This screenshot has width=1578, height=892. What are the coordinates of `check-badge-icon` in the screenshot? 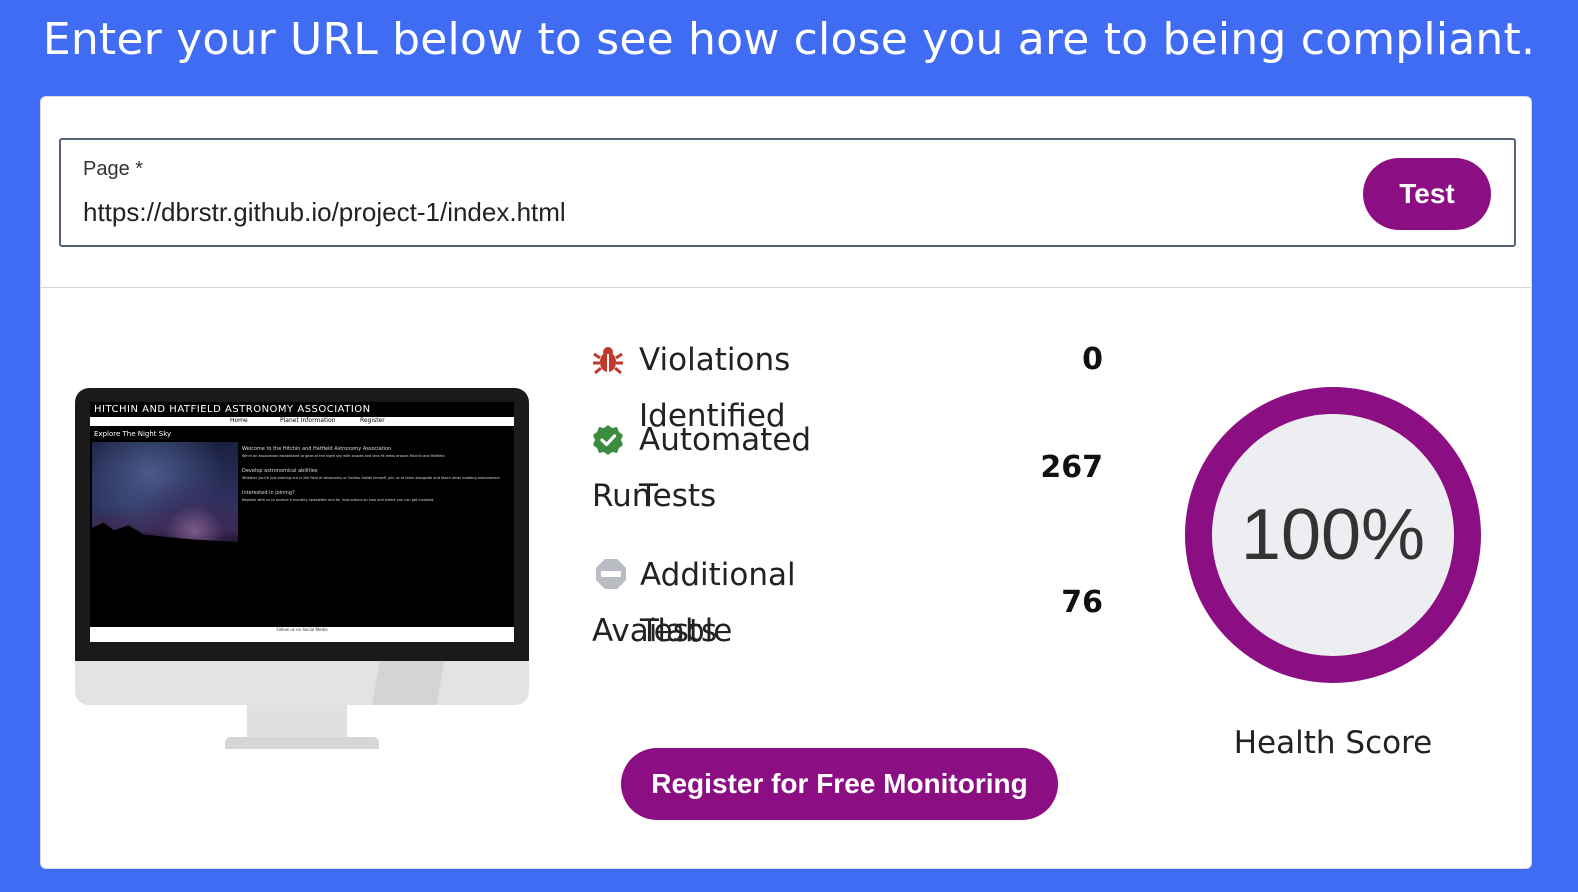 It's located at (608, 440).